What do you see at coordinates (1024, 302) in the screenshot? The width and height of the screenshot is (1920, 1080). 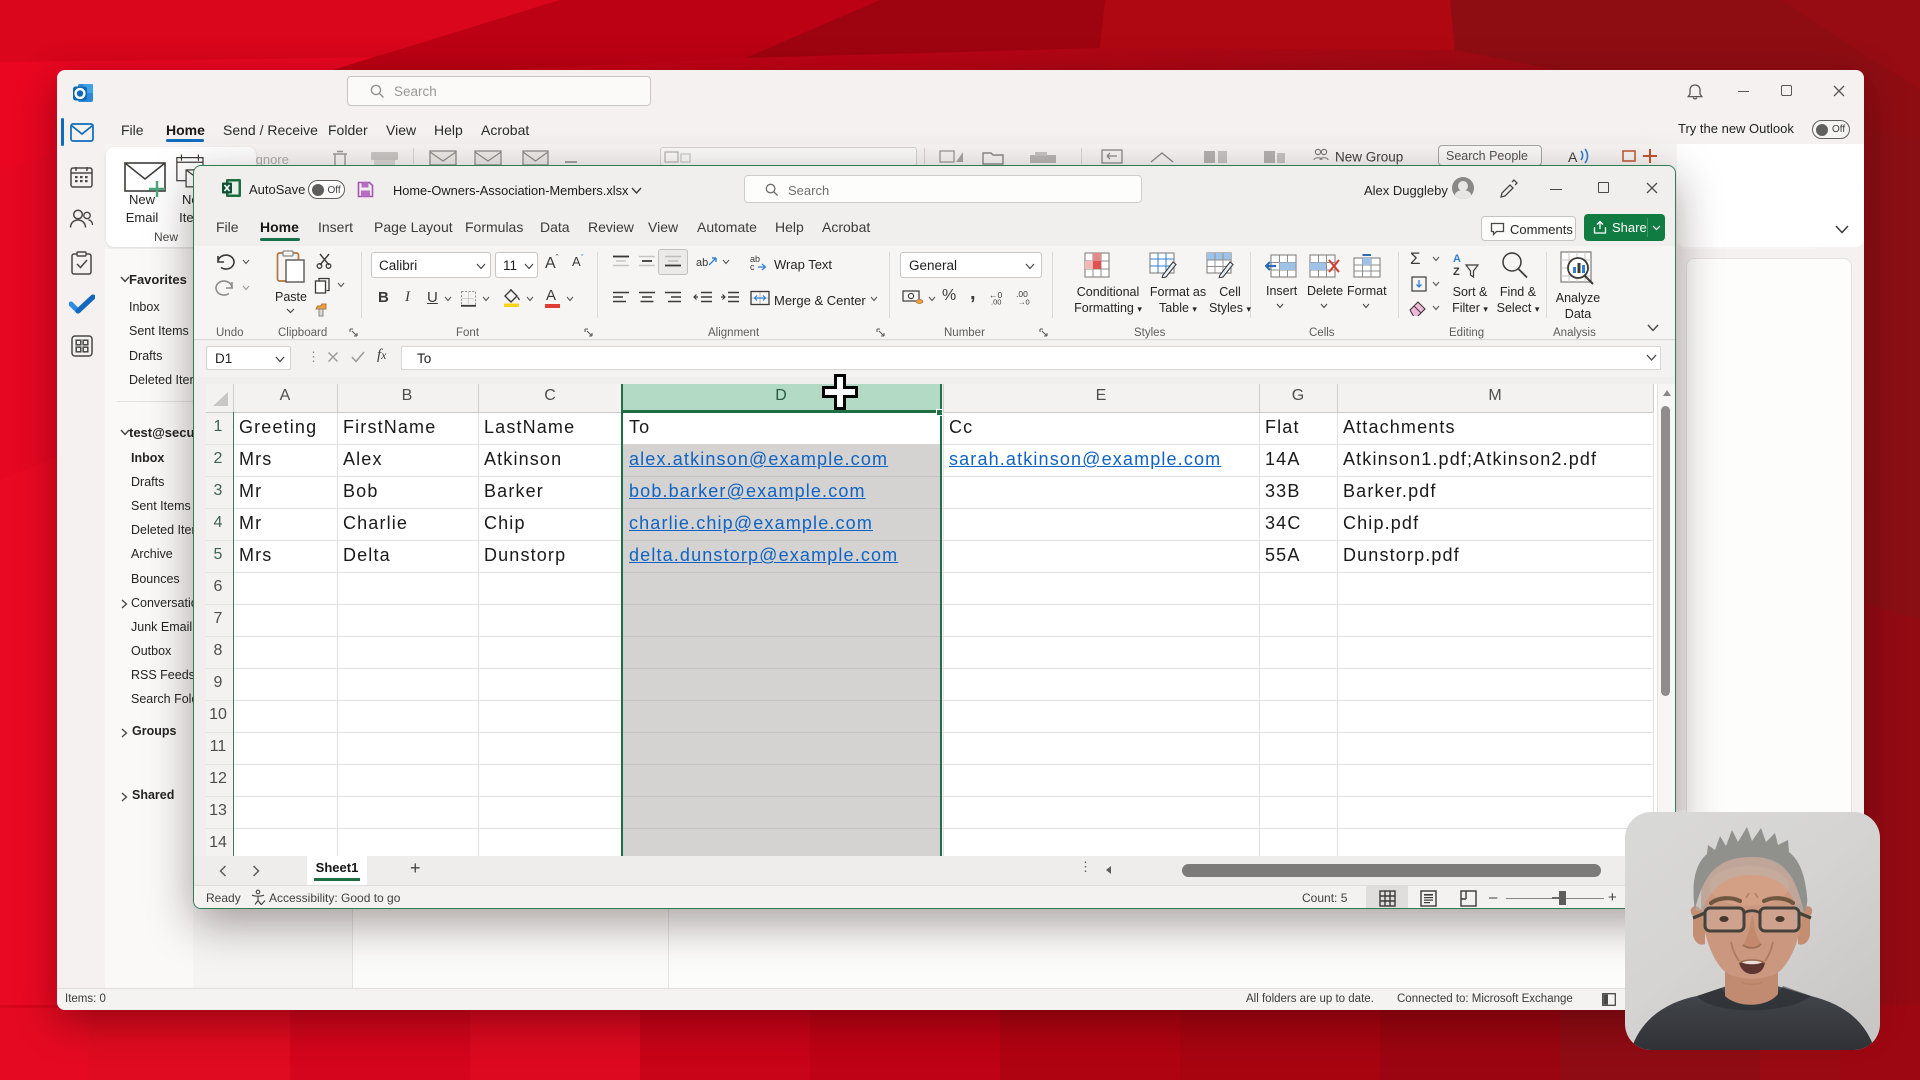 I see `svg-text: →0` at bounding box center [1024, 302].